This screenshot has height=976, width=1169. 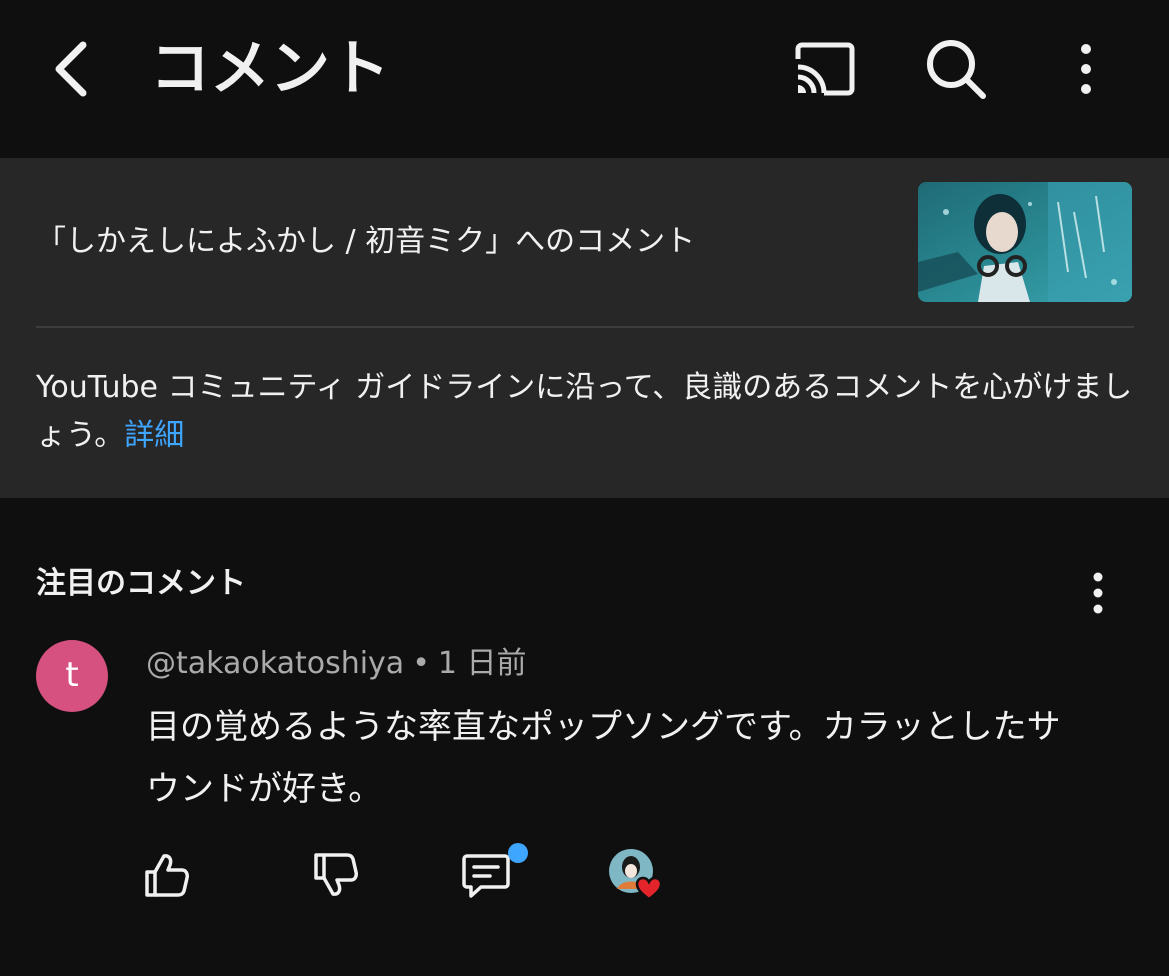 I want to click on comment-author: @takaokatoshiya, so click(x=275, y=663).